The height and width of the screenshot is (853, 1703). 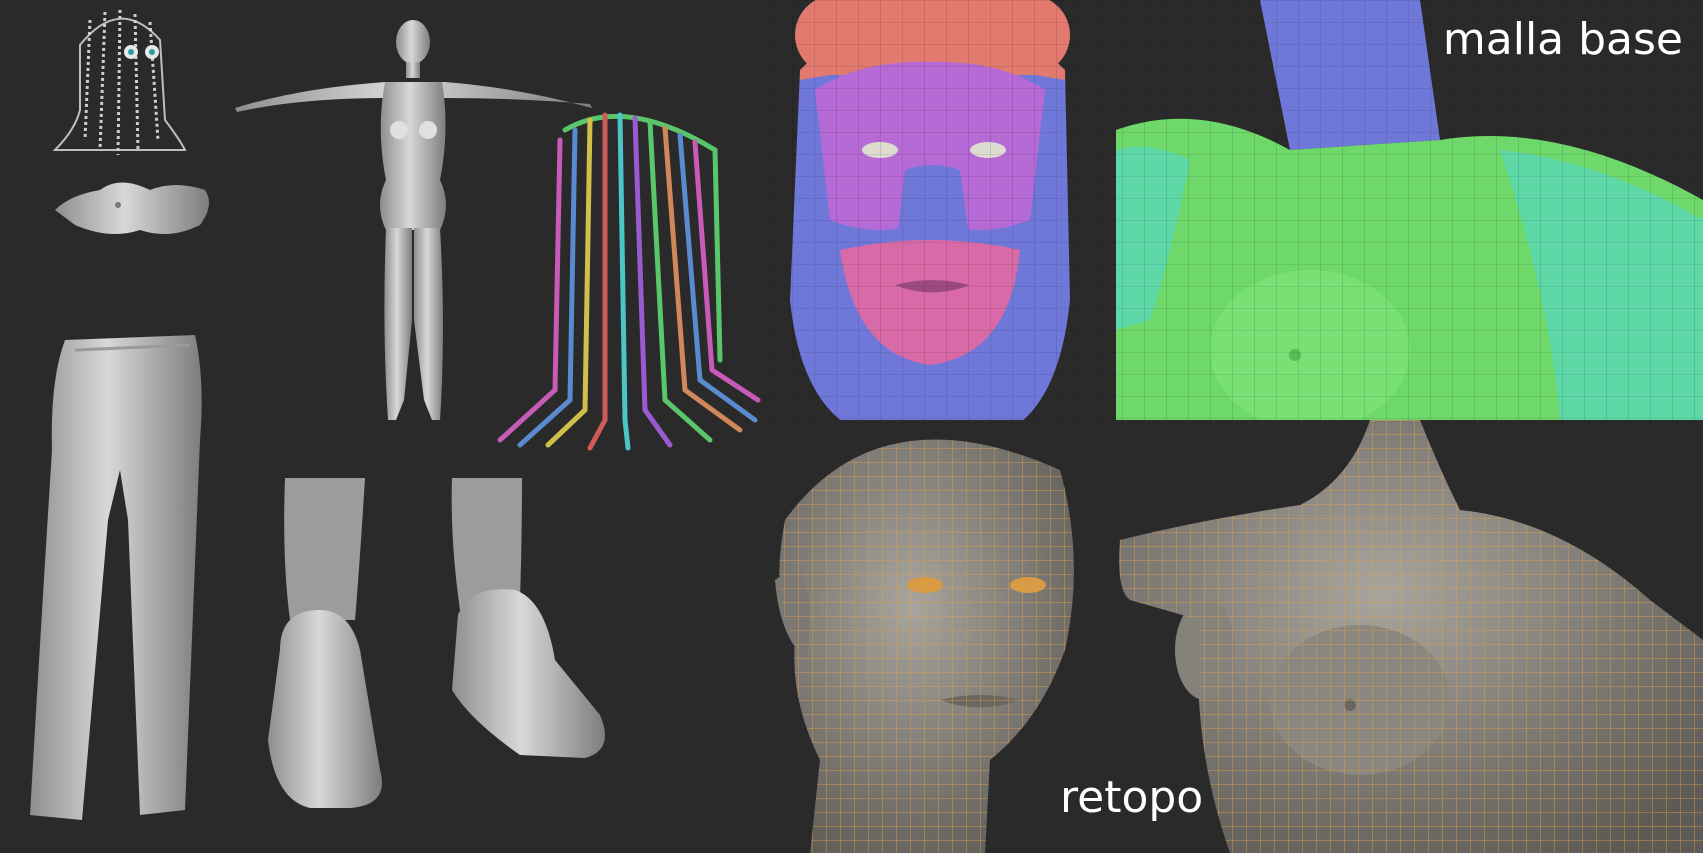 I want to click on base-mesh-label: malla base, so click(x=1562, y=39).